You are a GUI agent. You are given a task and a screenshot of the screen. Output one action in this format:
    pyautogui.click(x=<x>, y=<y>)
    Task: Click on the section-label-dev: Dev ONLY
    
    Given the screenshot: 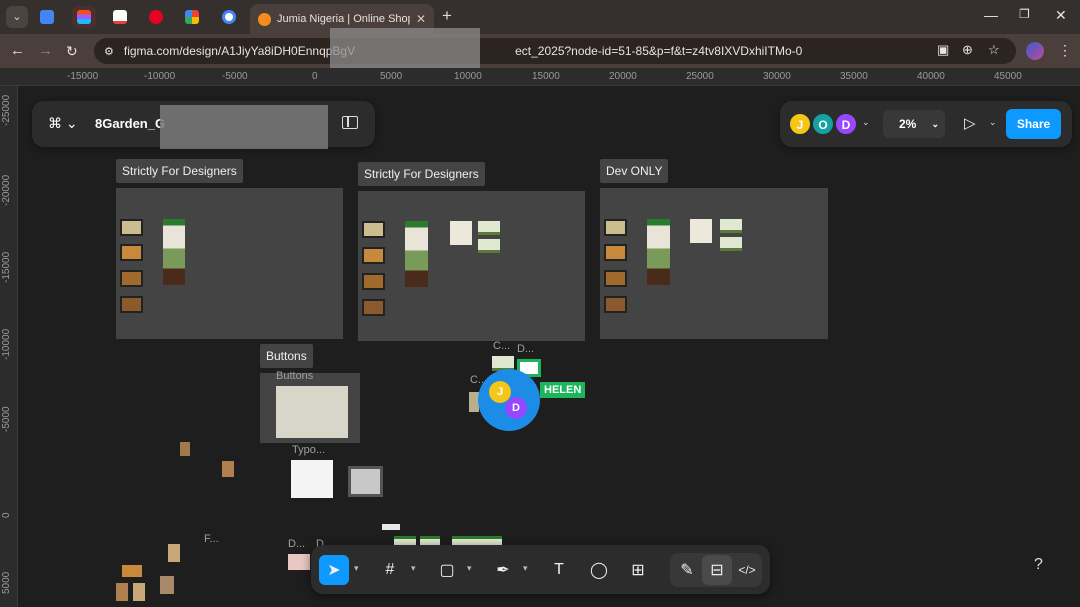 What is the action you would take?
    pyautogui.click(x=634, y=171)
    